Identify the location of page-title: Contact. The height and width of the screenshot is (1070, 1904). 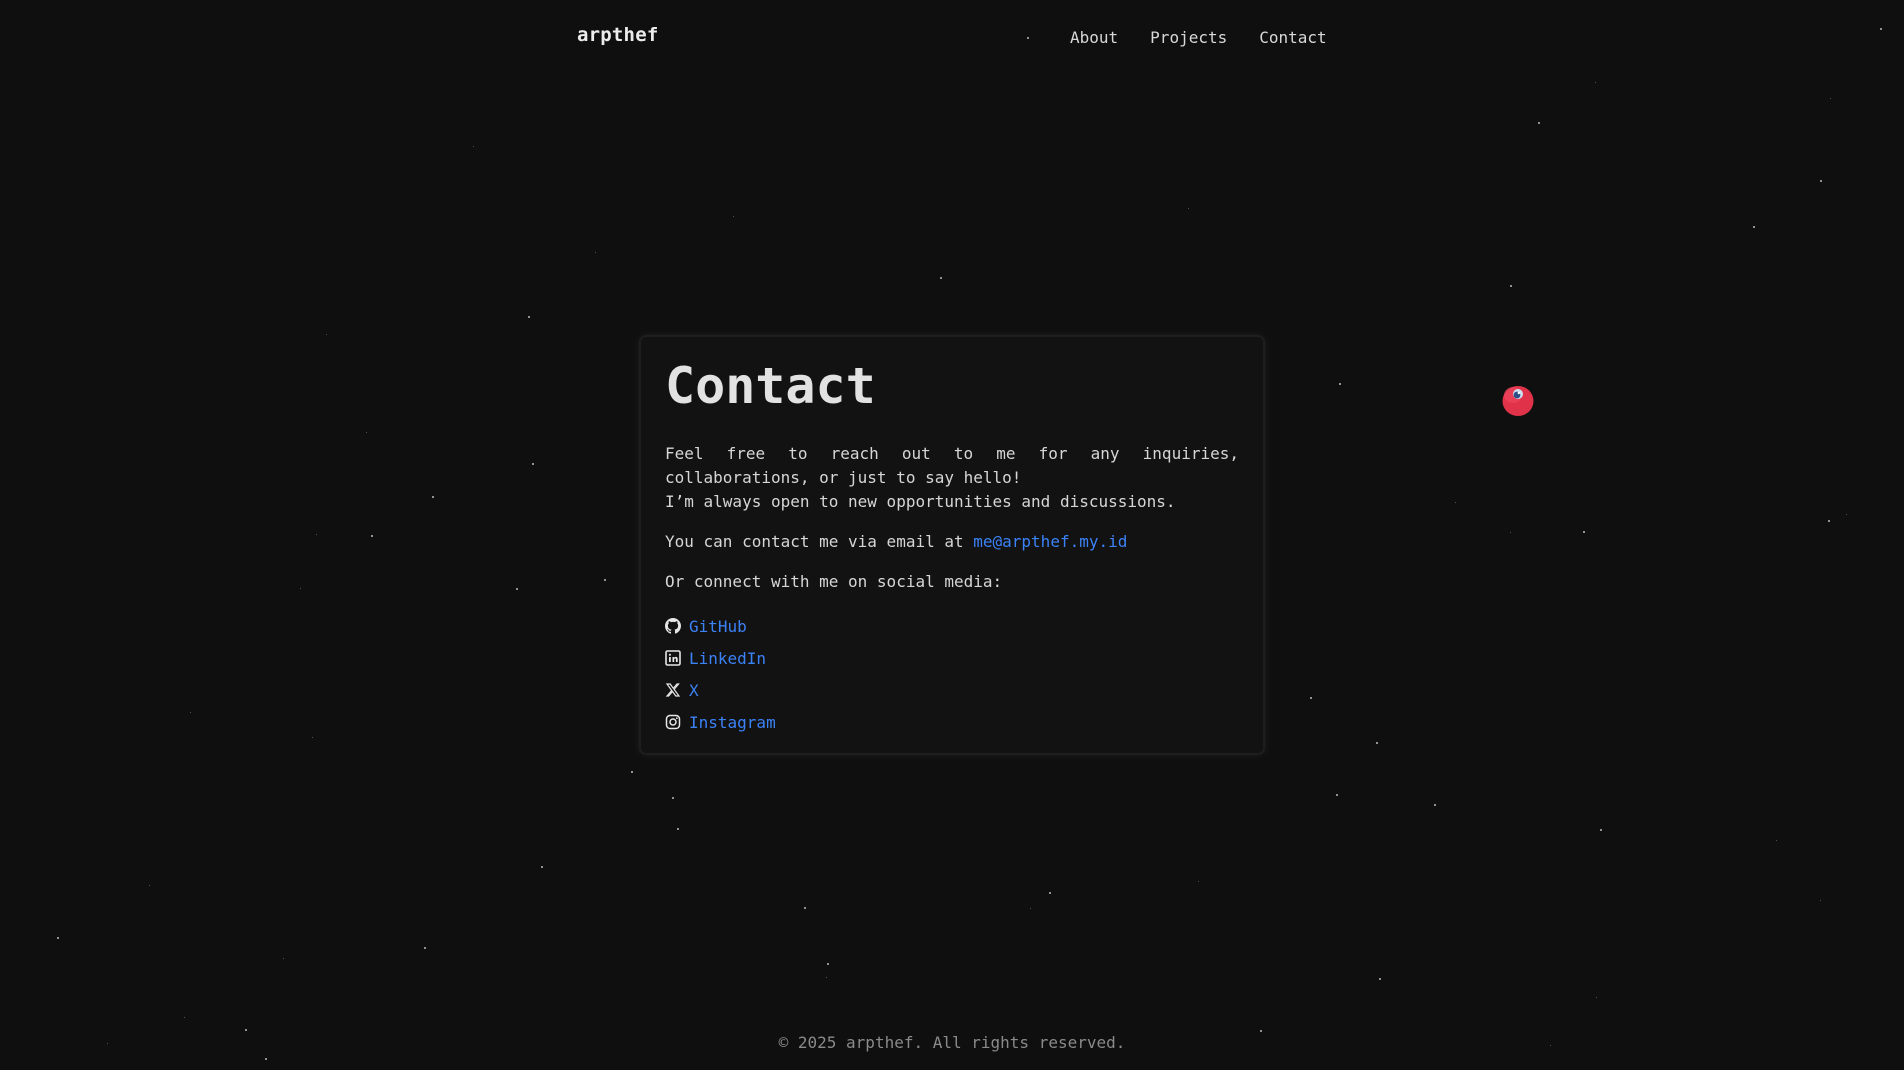
(770, 386).